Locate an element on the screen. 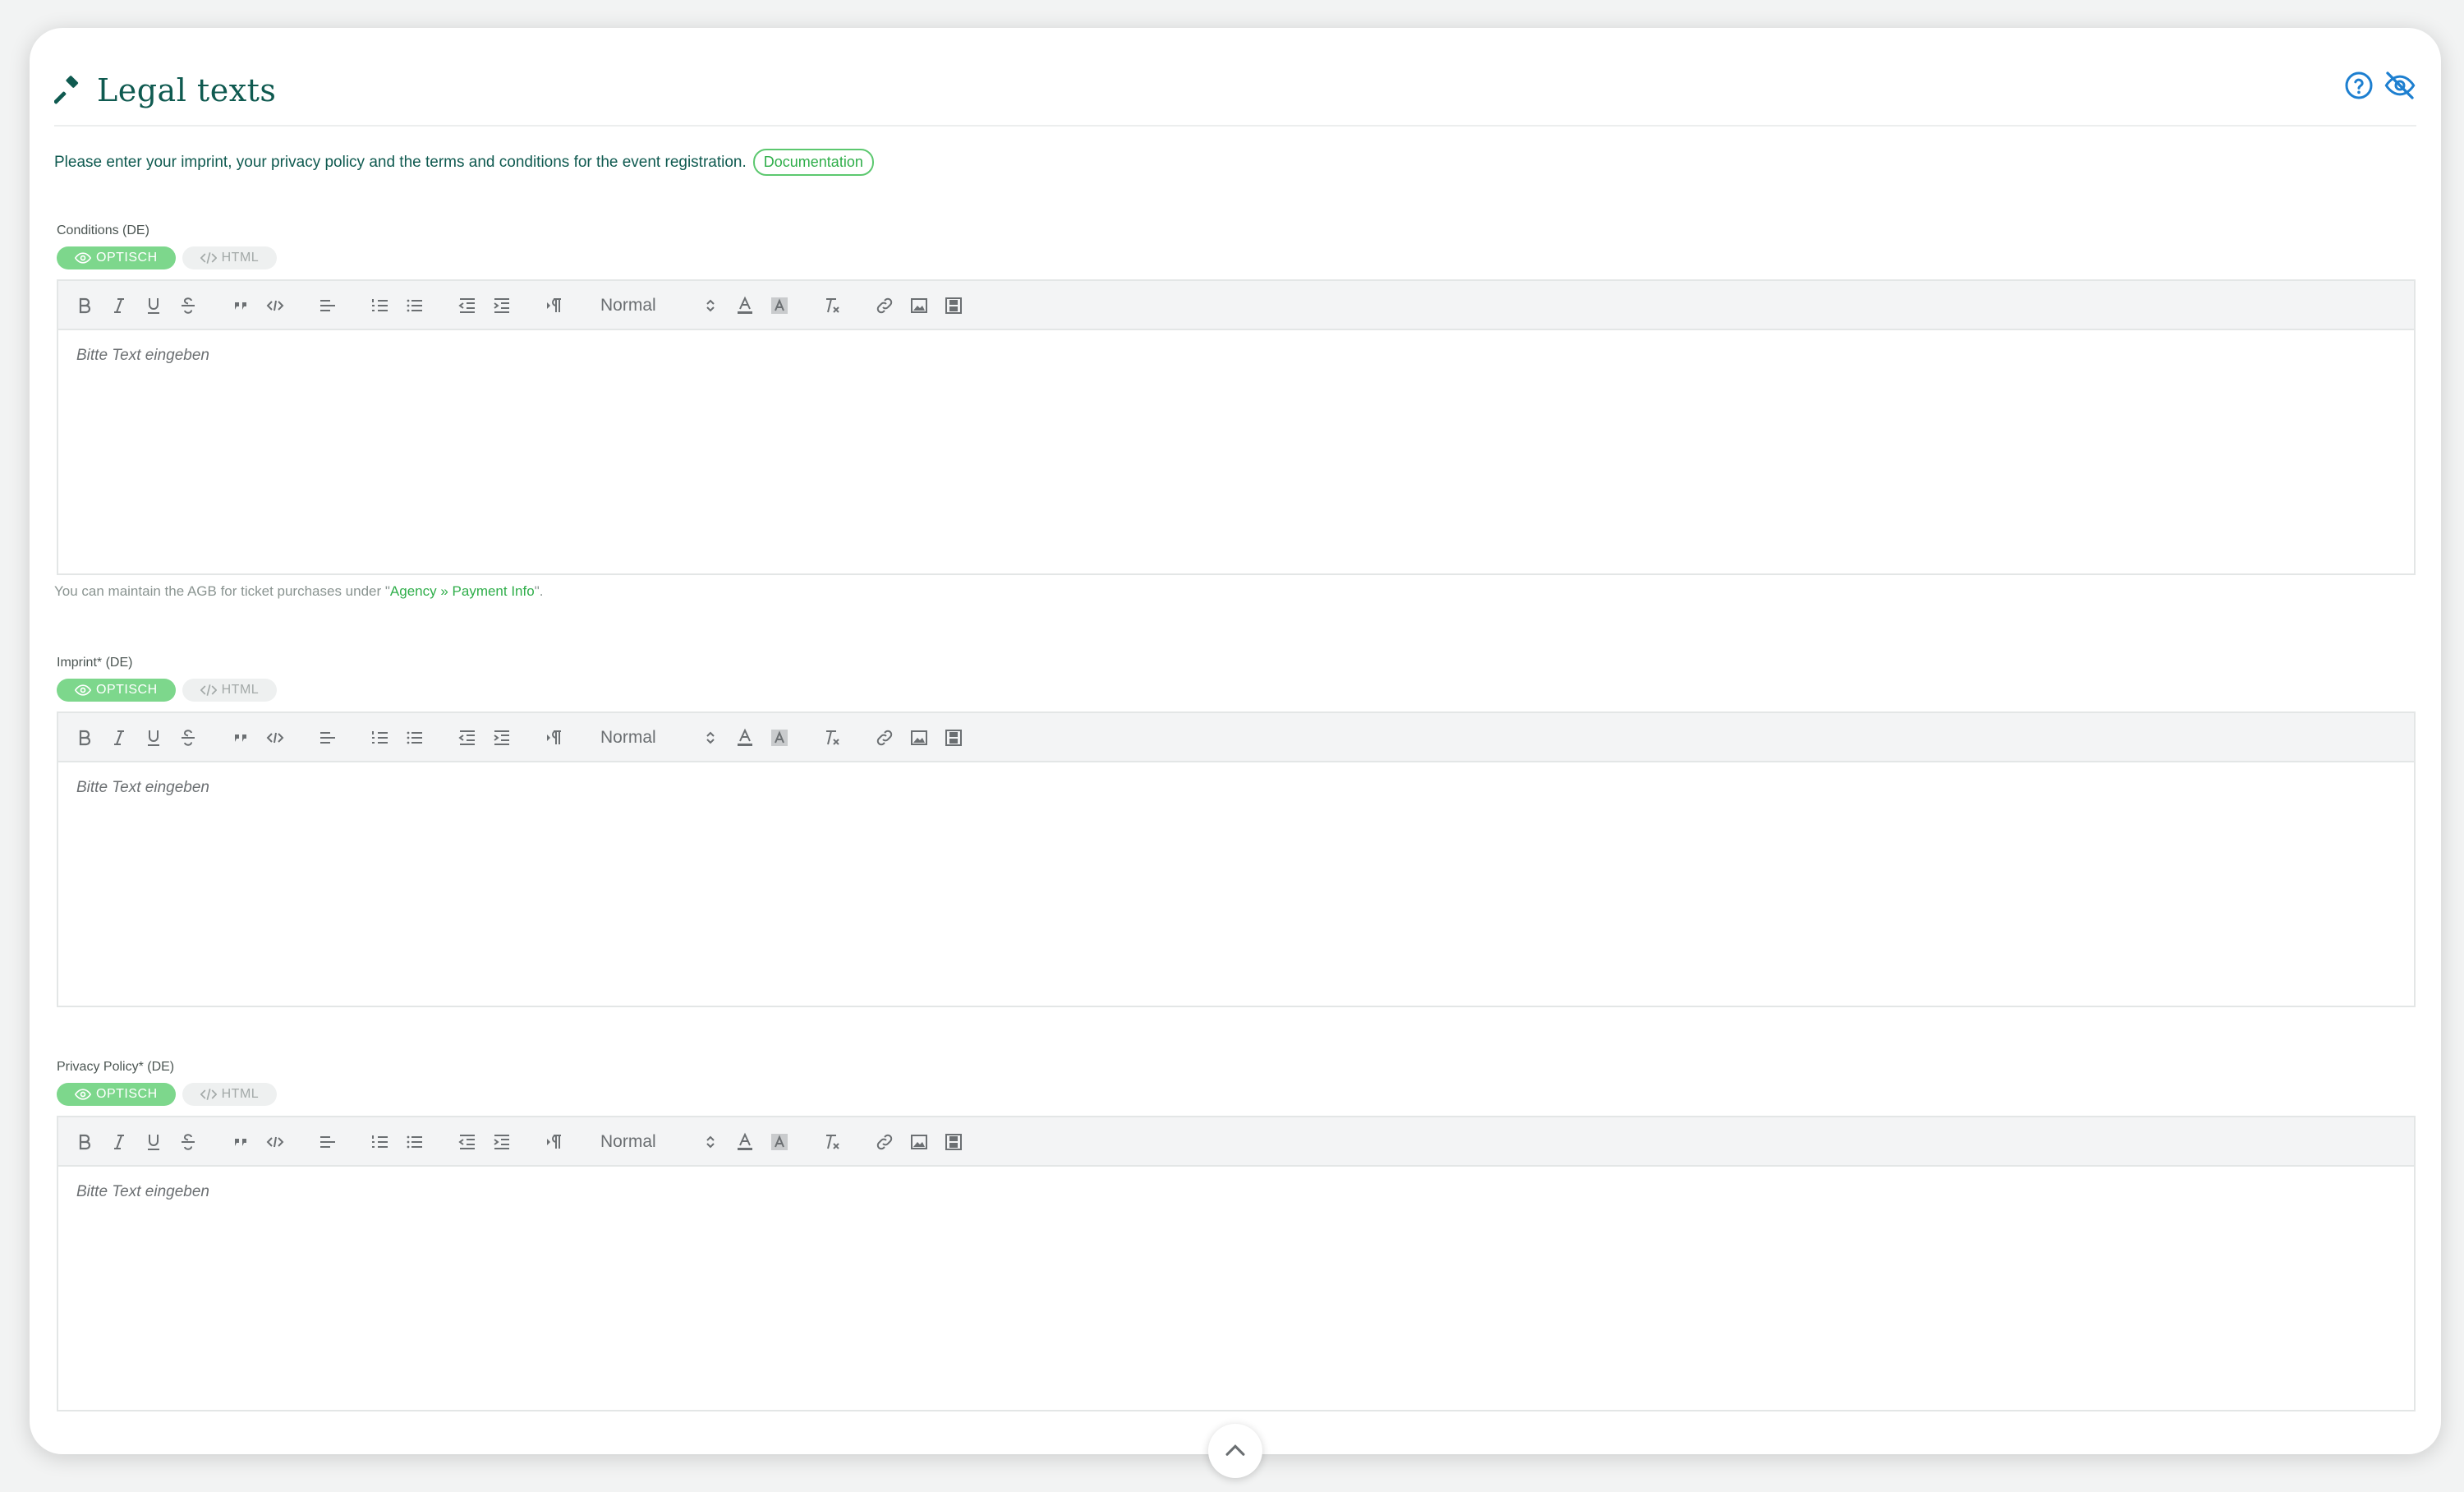  eye-off-icon is located at coordinates (2400, 85).